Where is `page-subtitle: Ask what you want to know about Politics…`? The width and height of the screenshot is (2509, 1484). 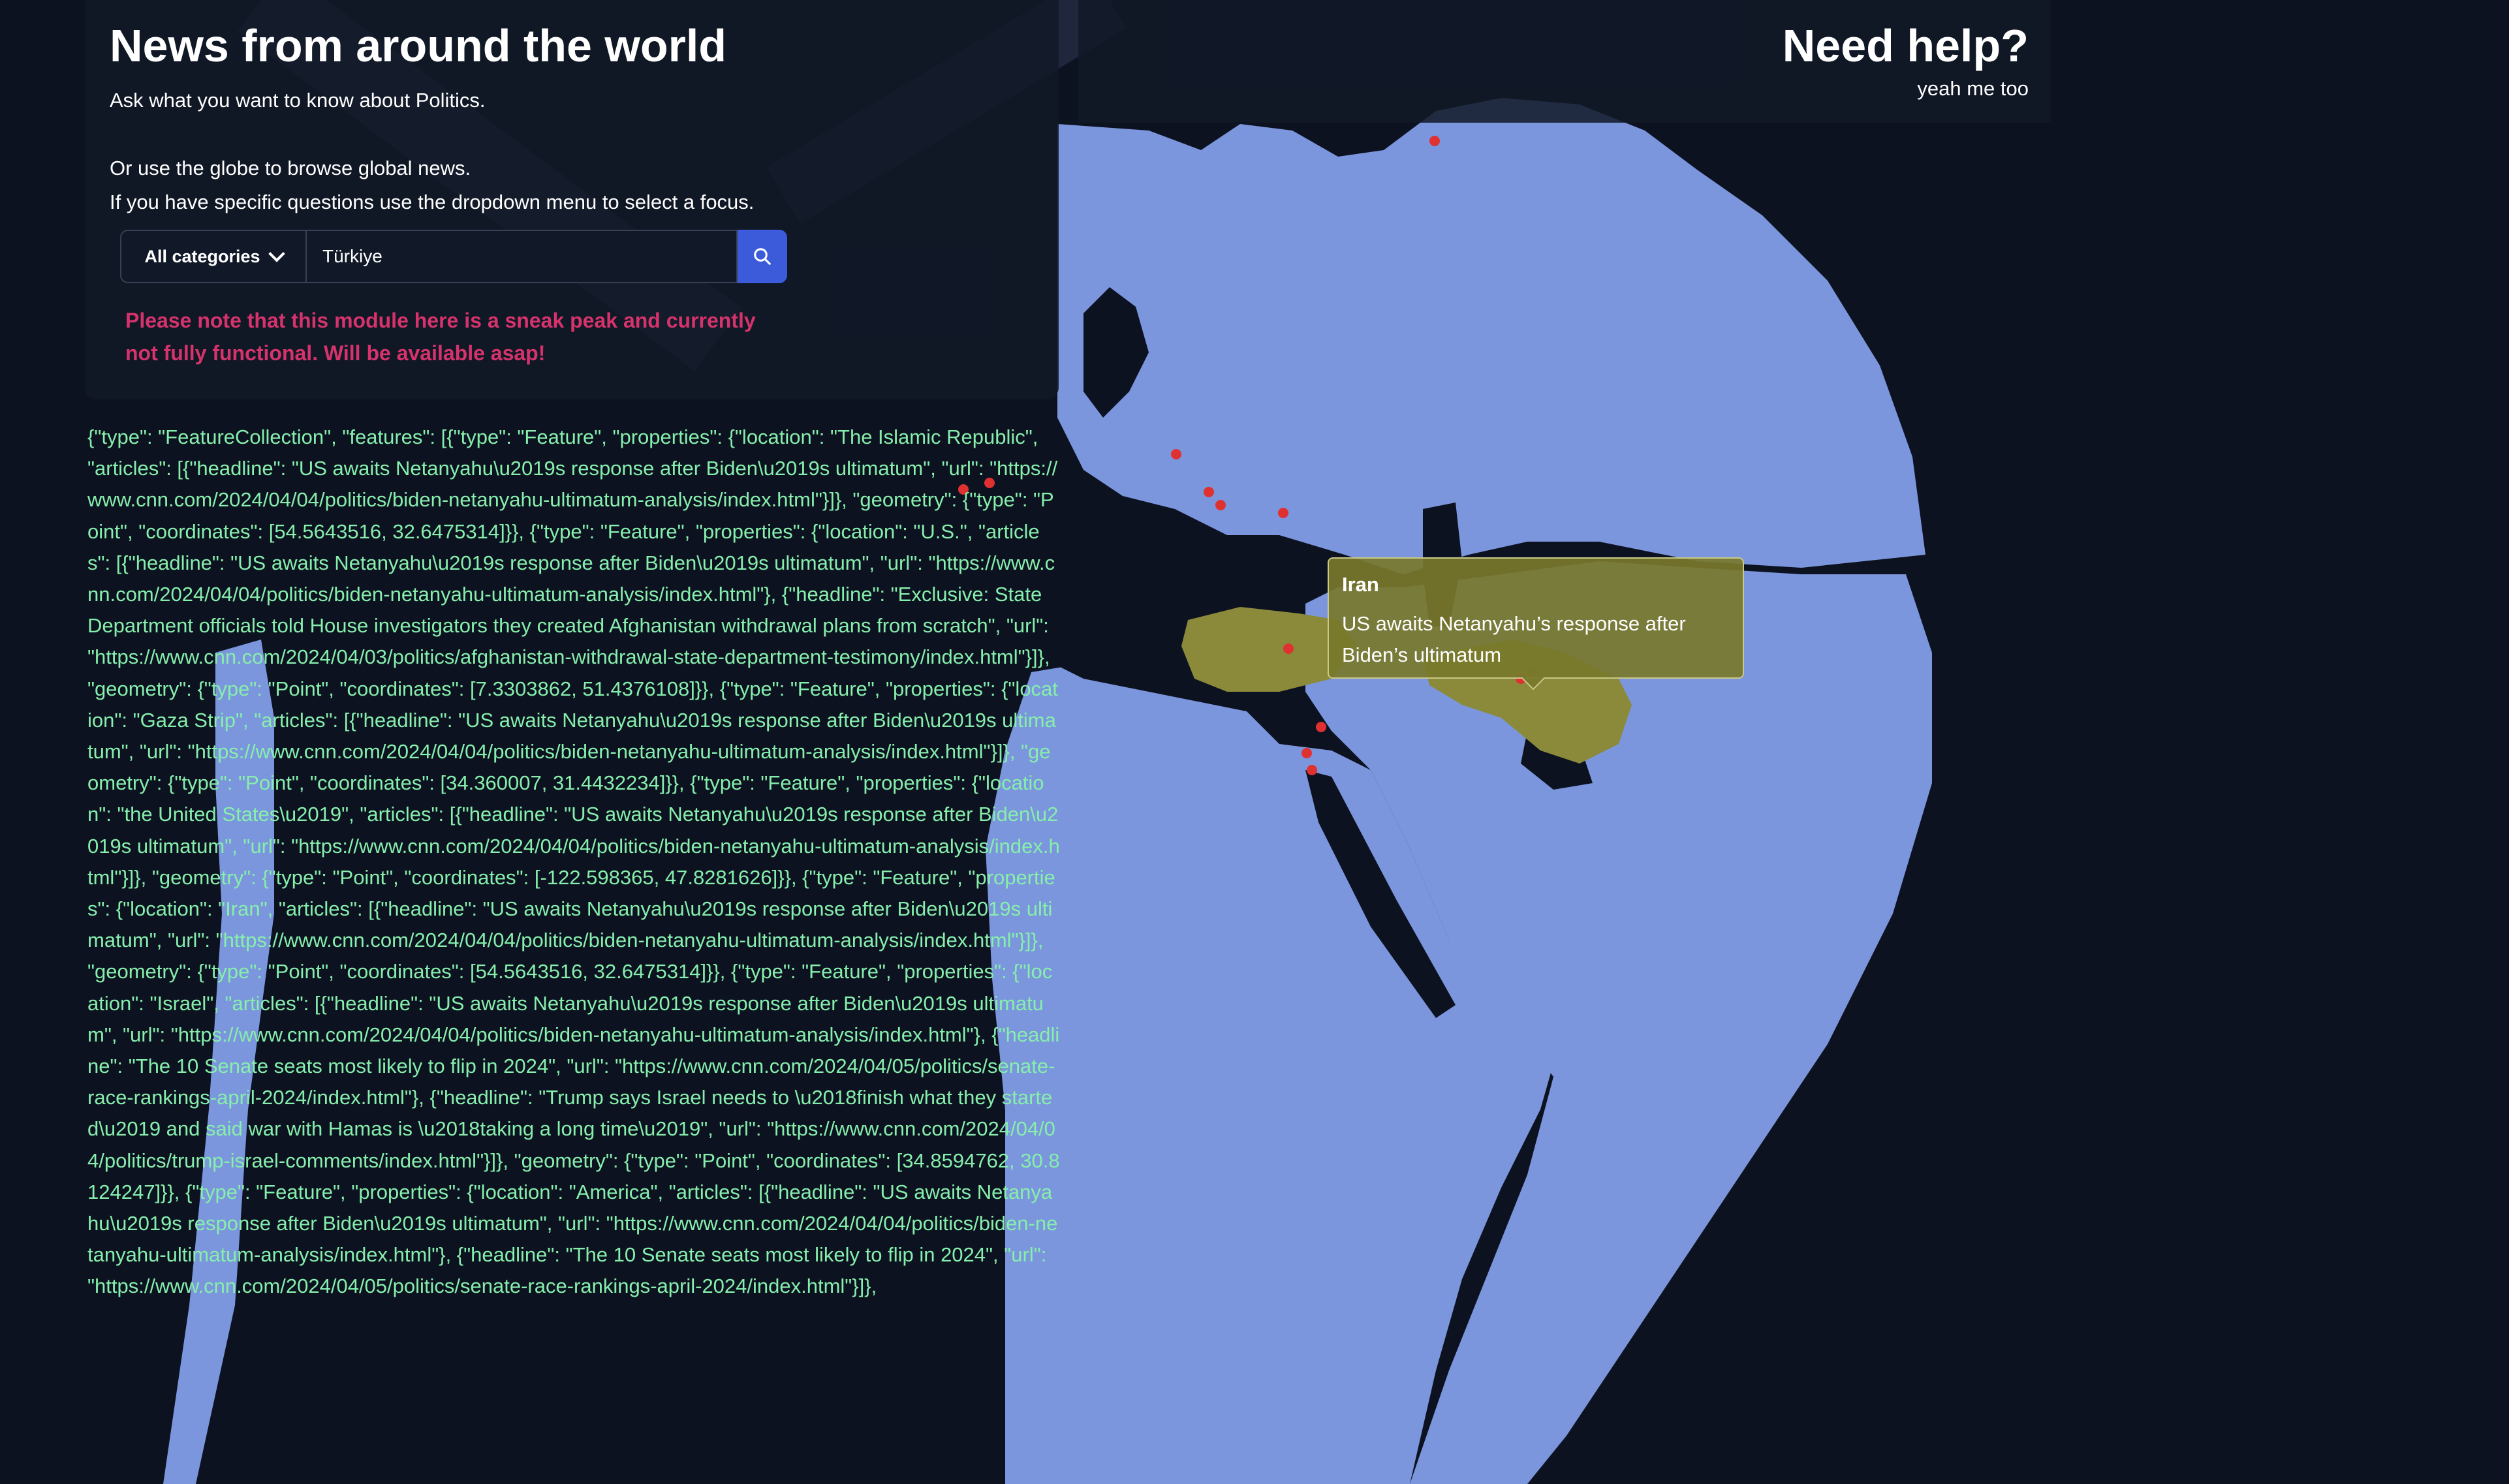 page-subtitle: Ask what you want to know about Politics… is located at coordinates (298, 100).